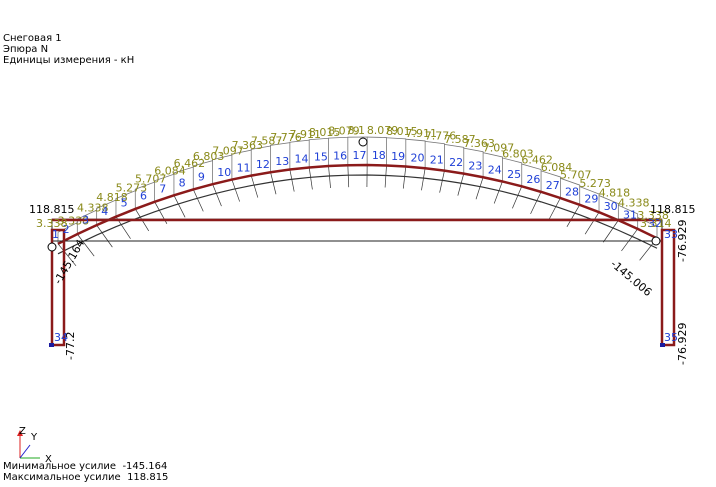 The width and height of the screenshot is (716, 487). I want to click on tie-right-value: 118.815, so click(673, 209).